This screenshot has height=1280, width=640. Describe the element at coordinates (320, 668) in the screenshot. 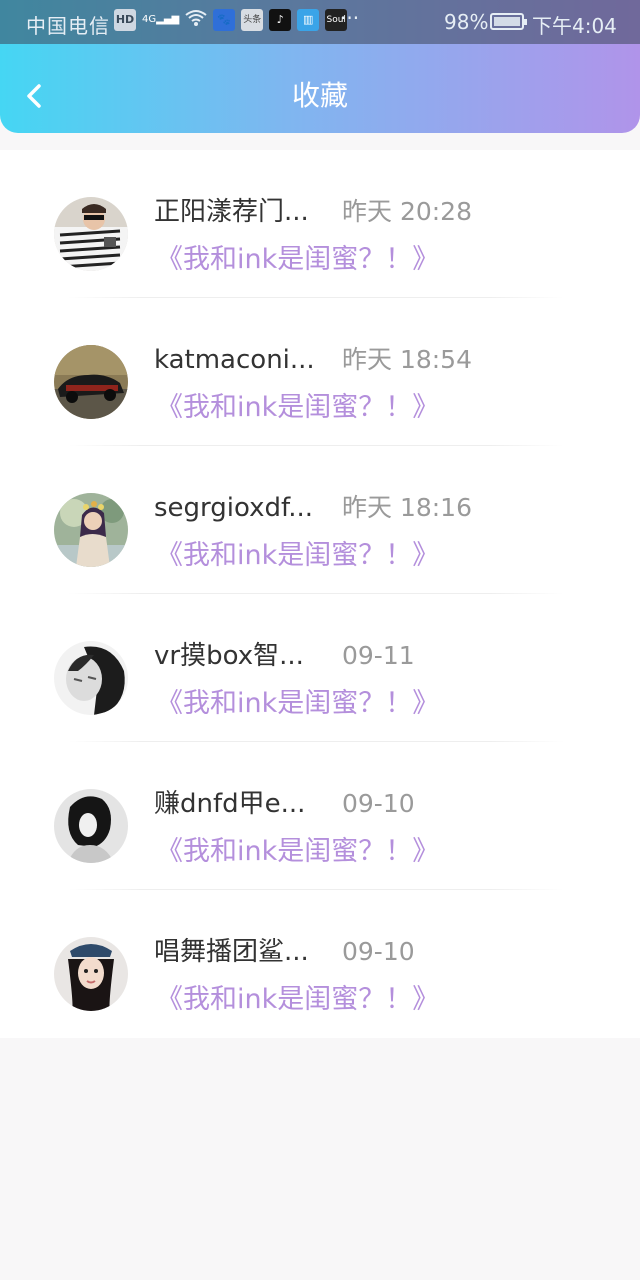

I see `list-item: vr摸box智... 09-11 《我和ink是闺蜜？！》` at that location.